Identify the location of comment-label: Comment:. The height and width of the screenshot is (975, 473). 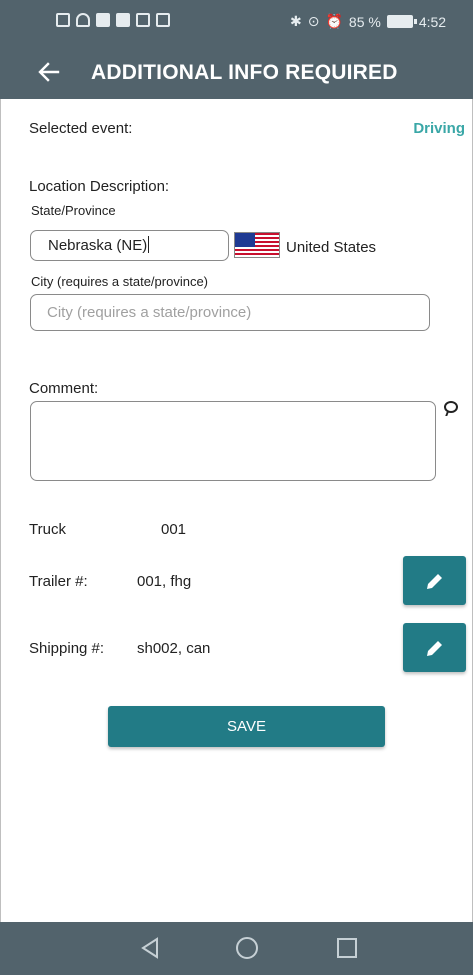
(64, 388).